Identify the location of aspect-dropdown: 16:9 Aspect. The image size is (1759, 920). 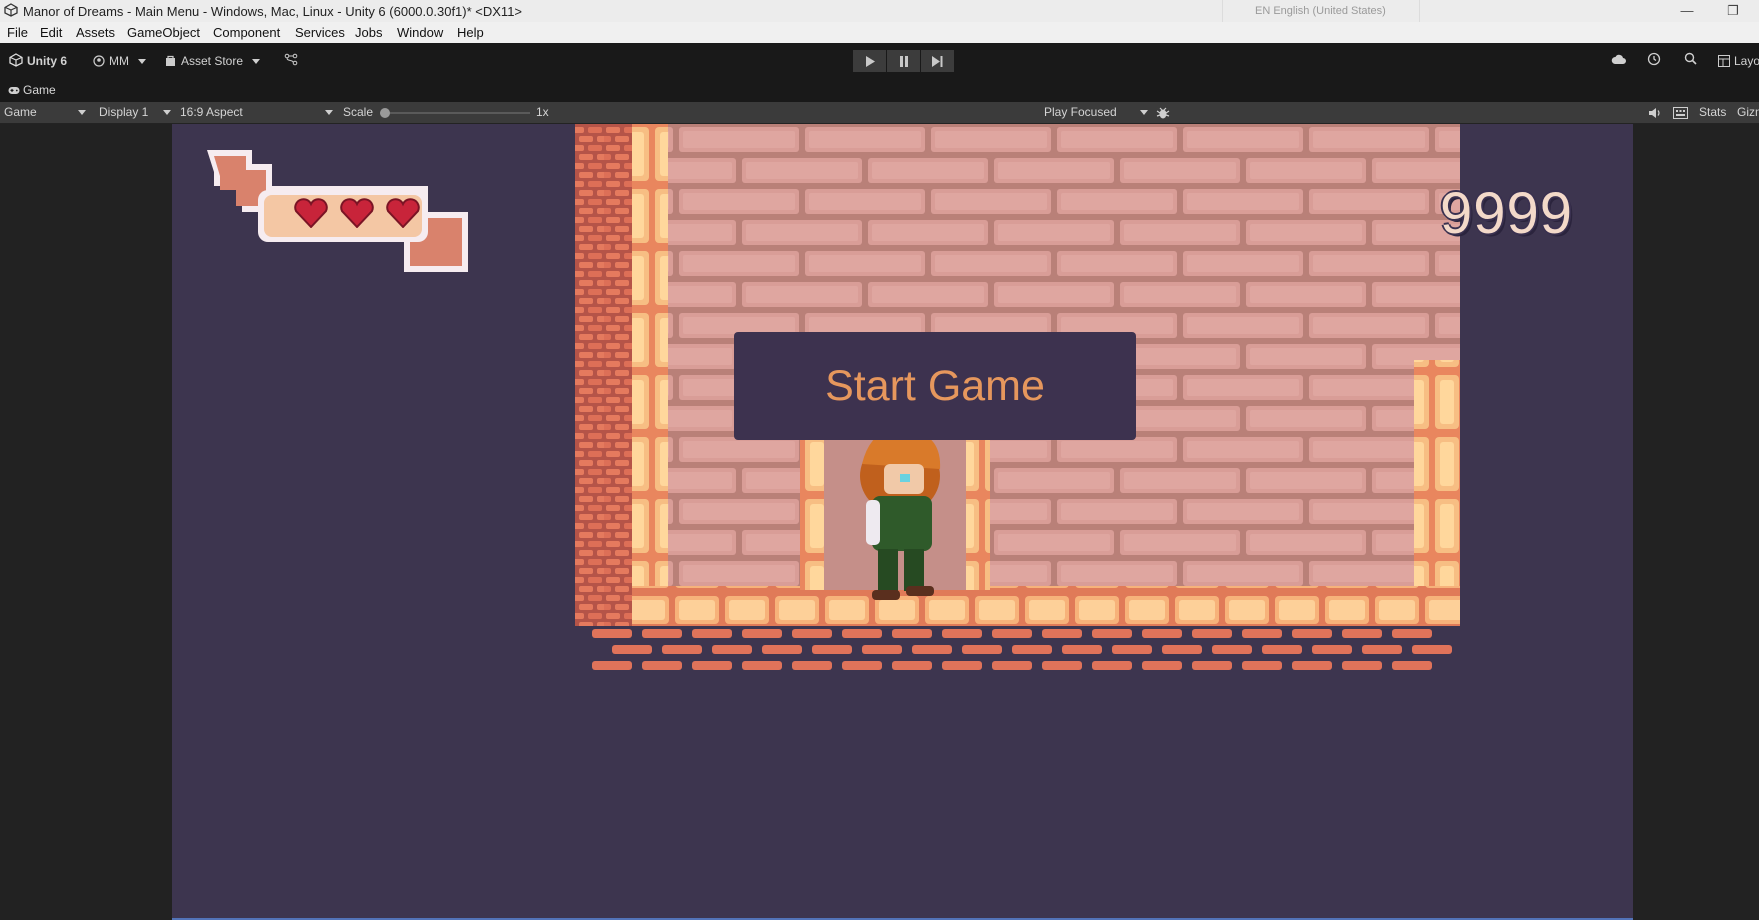
(256, 112).